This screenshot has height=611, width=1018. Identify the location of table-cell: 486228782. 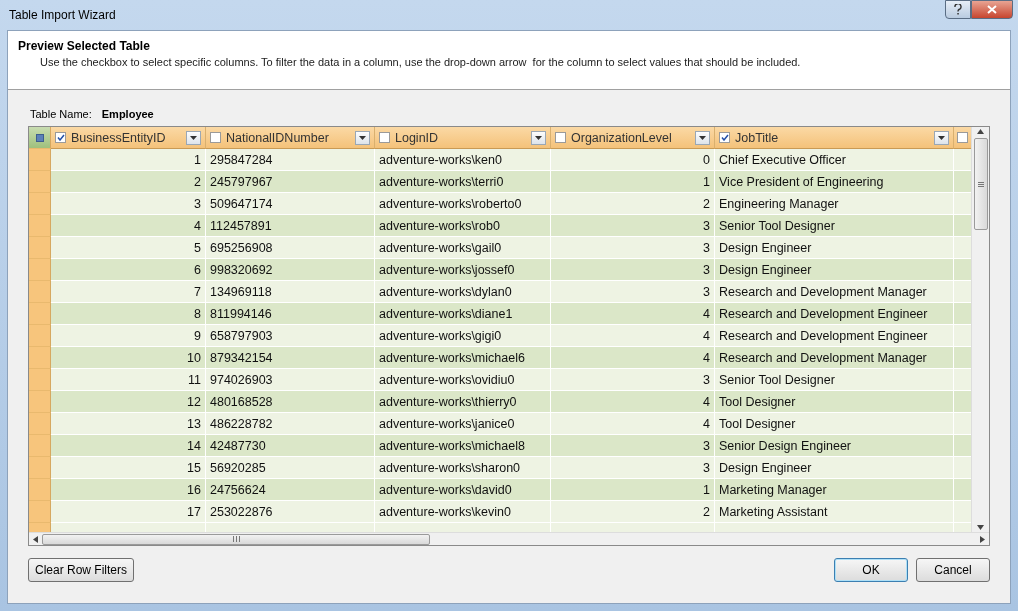
(290, 424).